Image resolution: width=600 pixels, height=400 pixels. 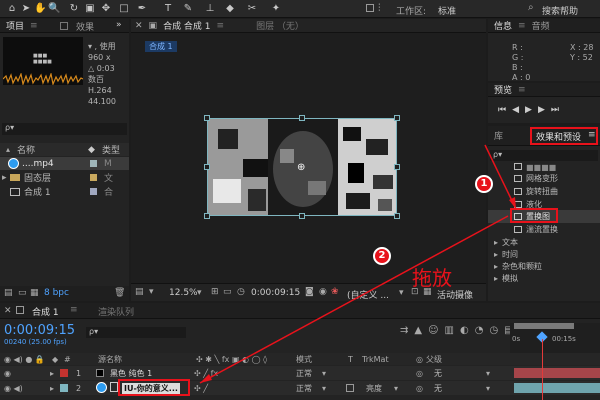 I want to click on annotation-badge-2: 2, so click(x=382, y=256).